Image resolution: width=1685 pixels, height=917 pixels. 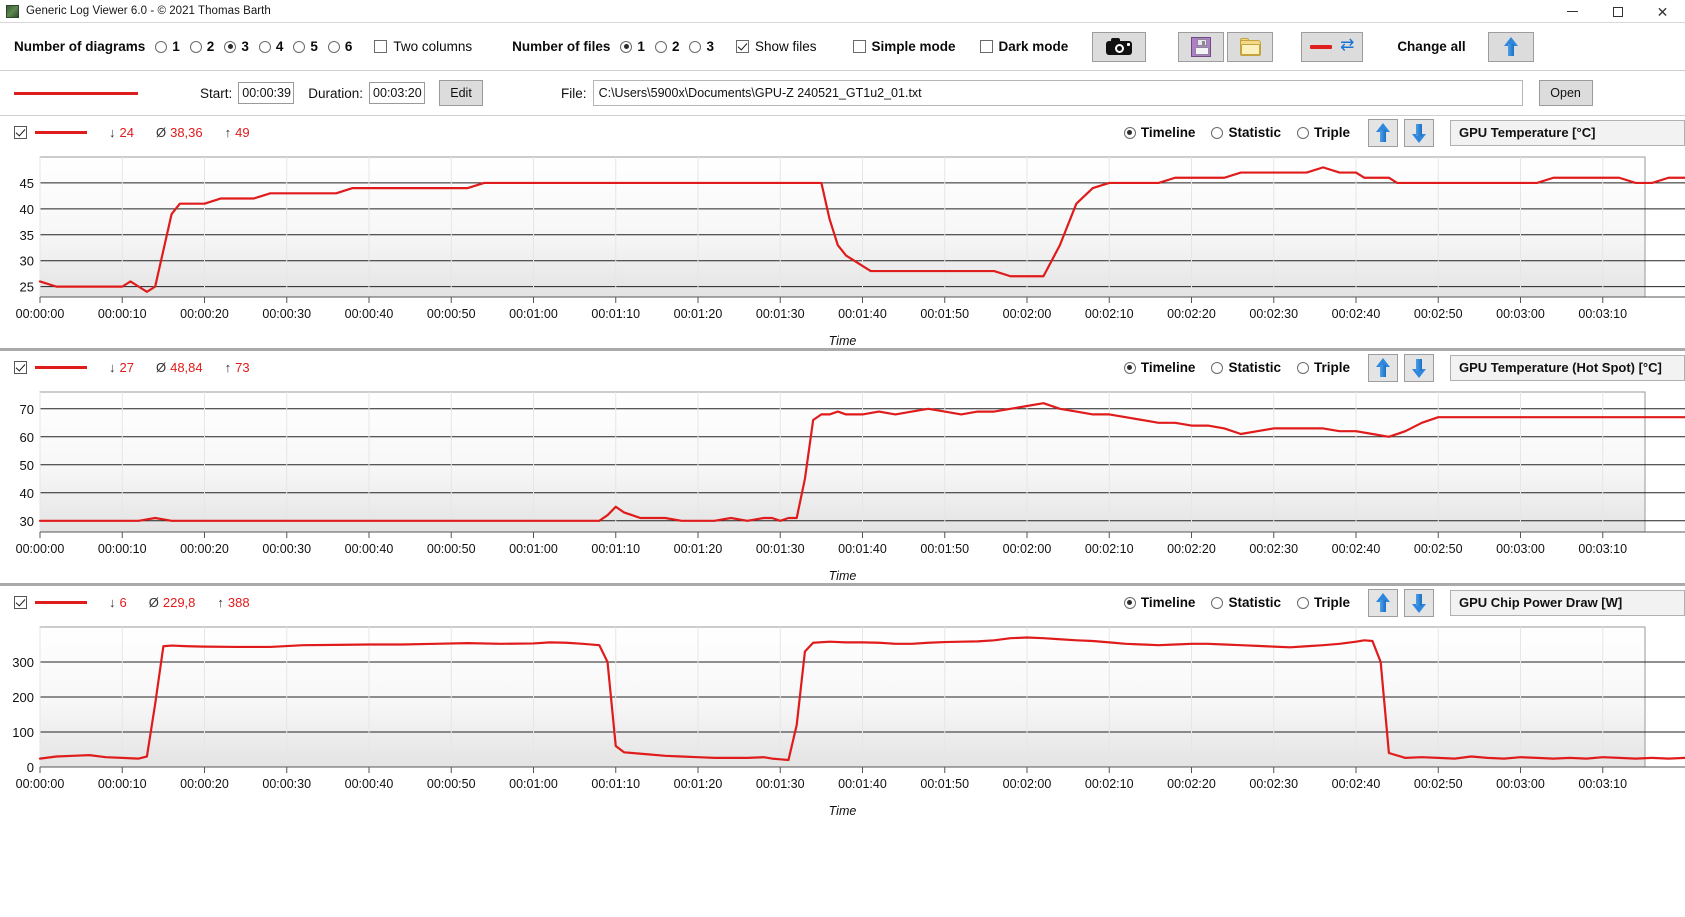 What do you see at coordinates (1567, 602) in the screenshot?
I see `panel-3-series-select: GPU Chip Power Draw [W]` at bounding box center [1567, 602].